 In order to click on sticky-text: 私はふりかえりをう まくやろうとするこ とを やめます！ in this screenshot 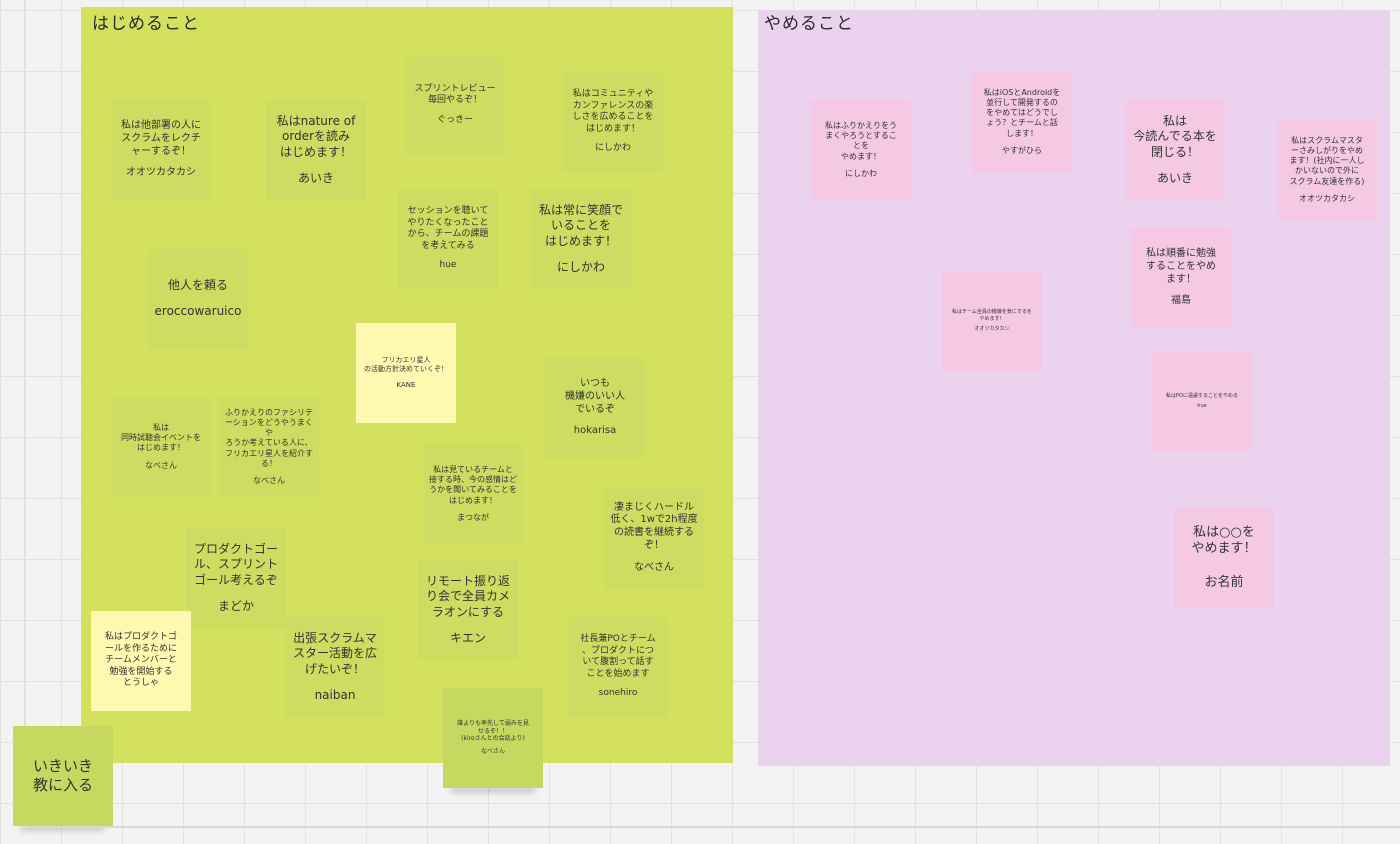, I will do `click(861, 140)`.